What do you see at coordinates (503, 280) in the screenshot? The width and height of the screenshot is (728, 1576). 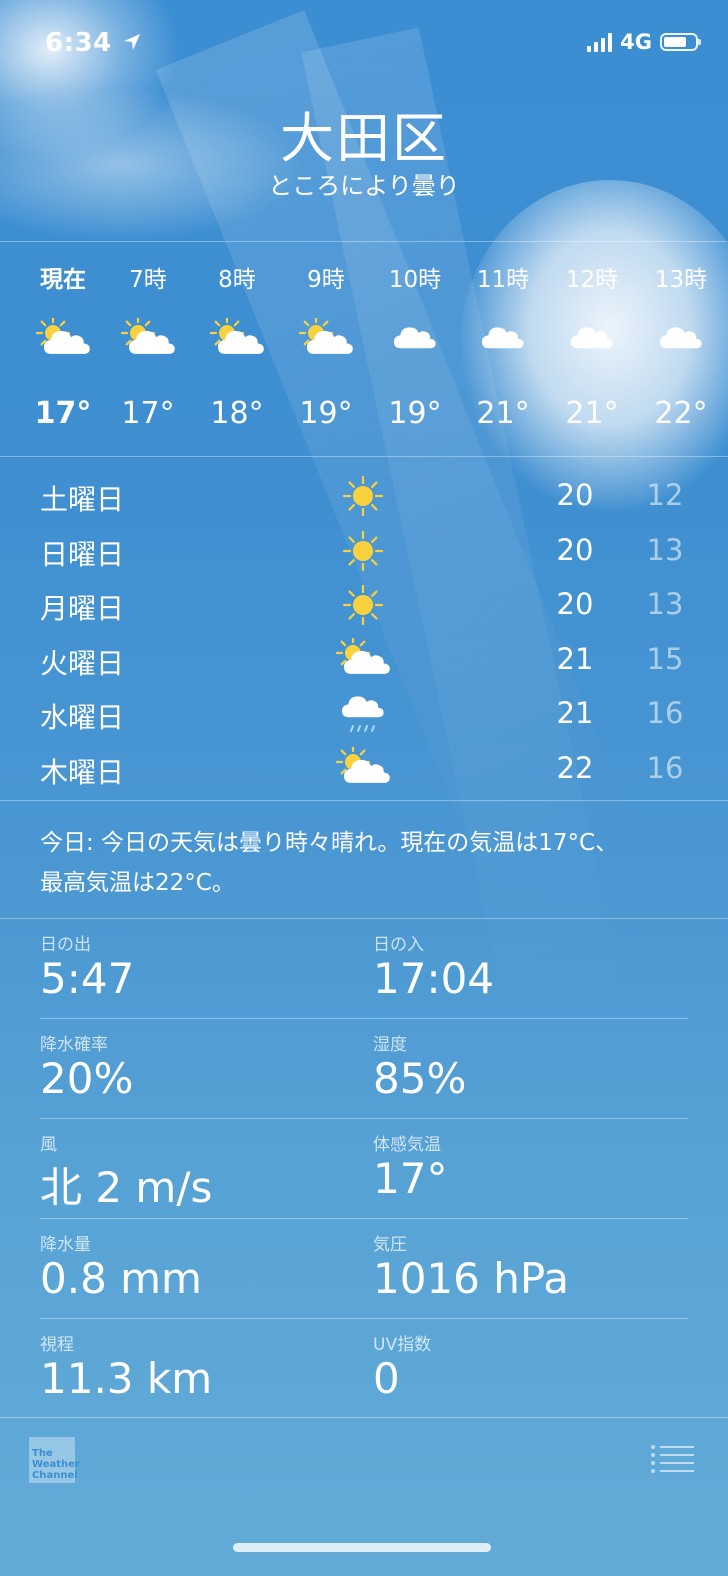 I see `hourly-time: 11時` at bounding box center [503, 280].